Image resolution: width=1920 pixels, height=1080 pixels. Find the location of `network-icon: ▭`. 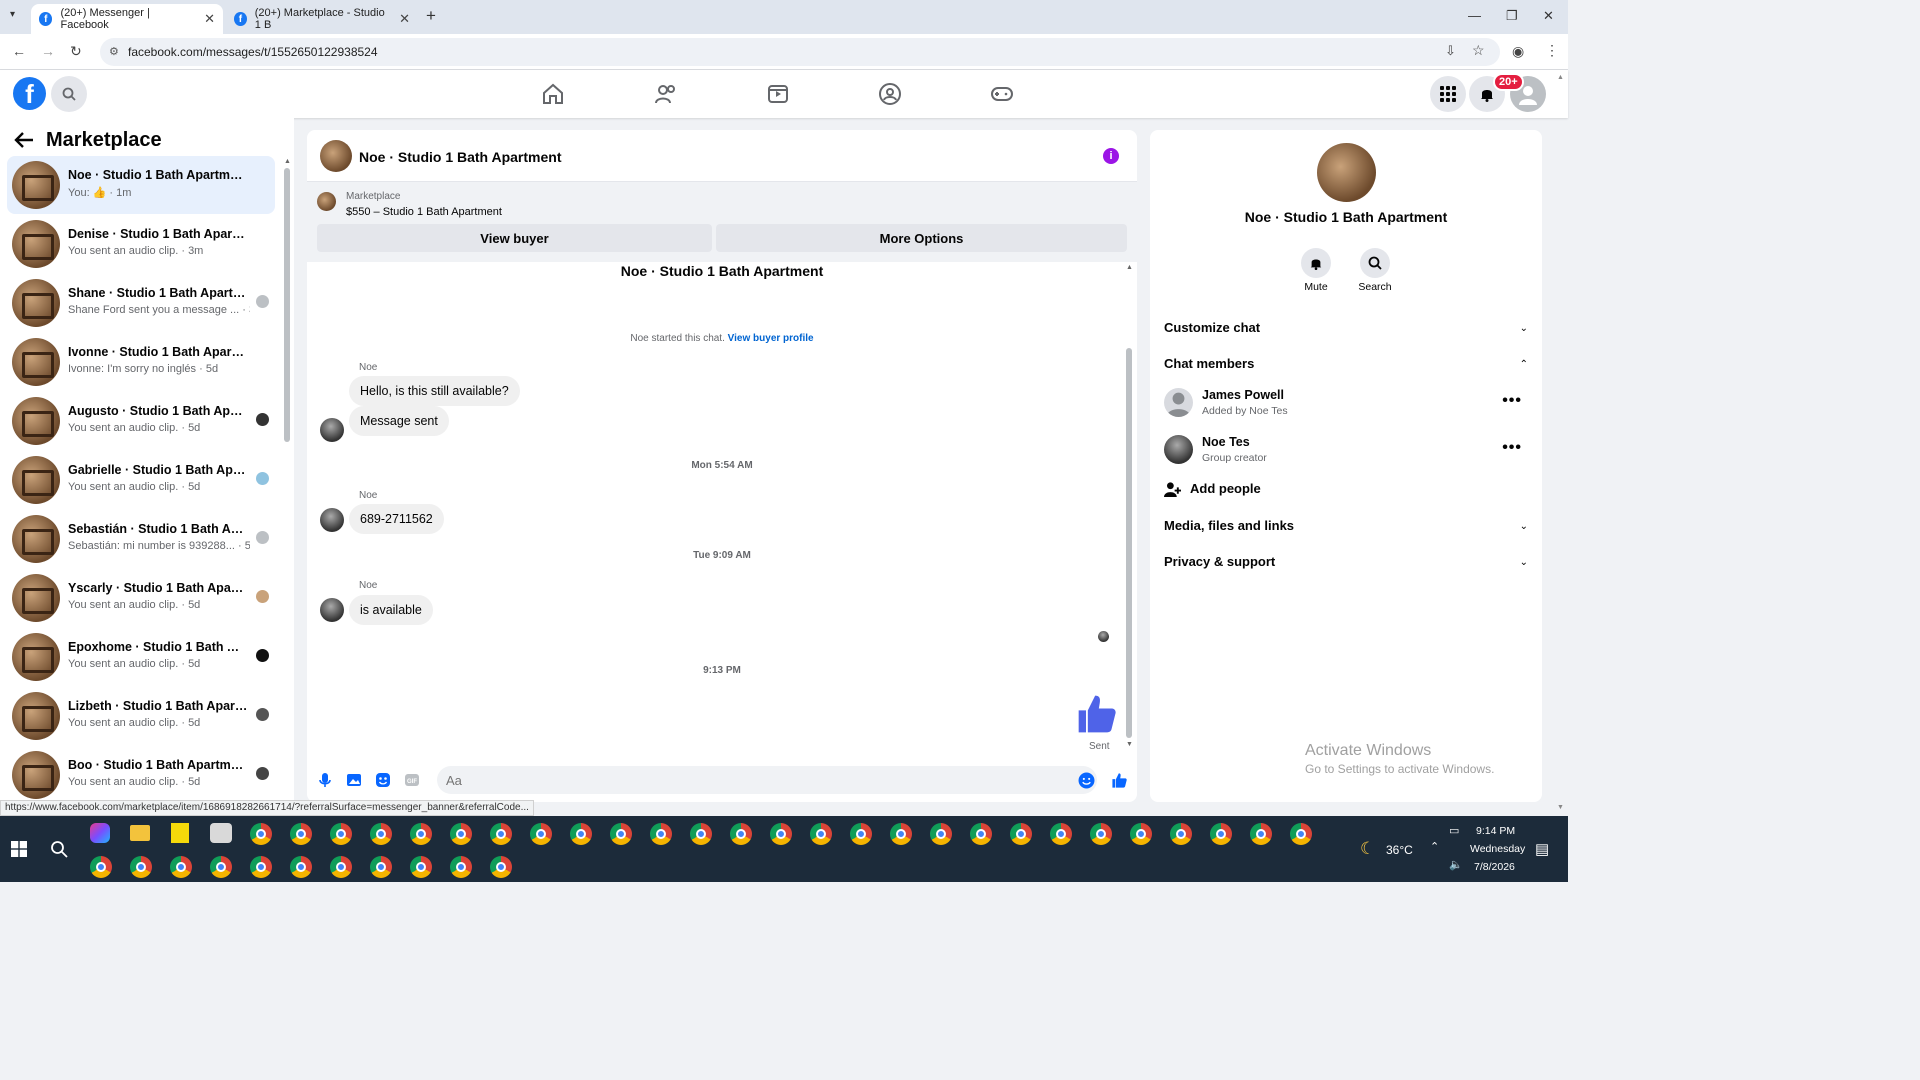

network-icon: ▭ is located at coordinates (1454, 830).